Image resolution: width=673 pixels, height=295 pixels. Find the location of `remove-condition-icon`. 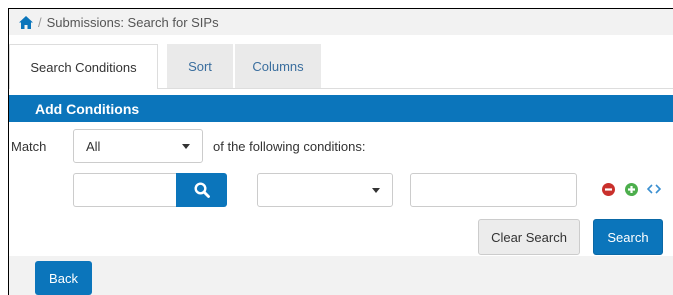

remove-condition-icon is located at coordinates (608, 189).